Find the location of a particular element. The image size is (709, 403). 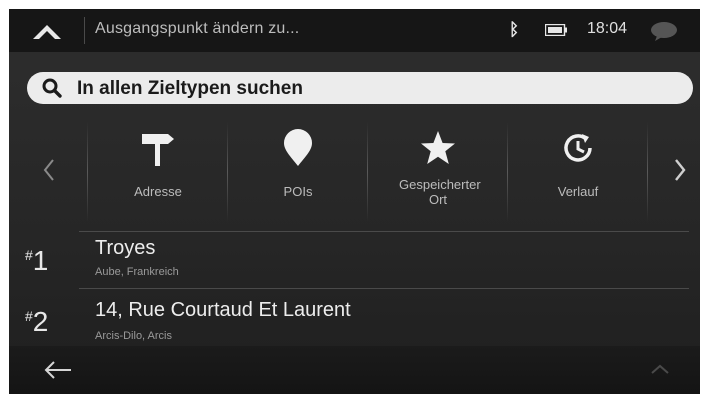

tile-history: Verlauf is located at coordinates (578, 172).